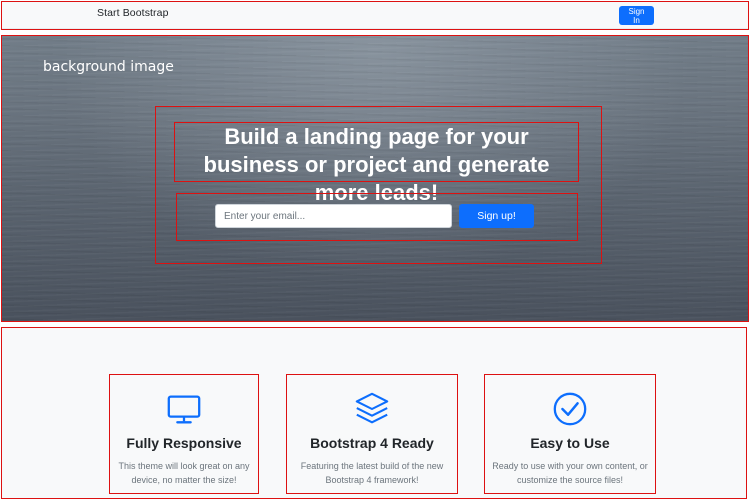 Image resolution: width=750 pixels, height=500 pixels. I want to click on sign-in-button: Sign In, so click(636, 15).